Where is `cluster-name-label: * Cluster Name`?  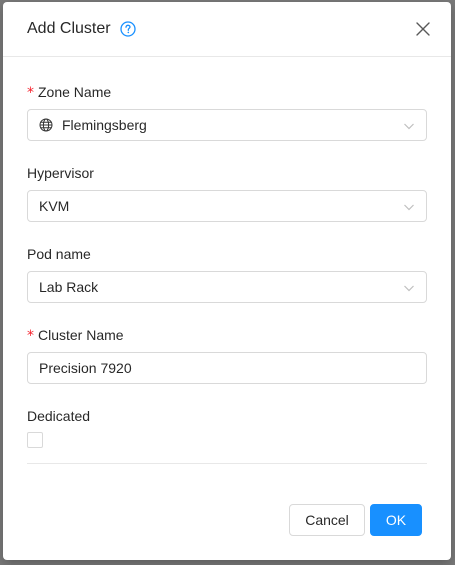
cluster-name-label: * Cluster Name is located at coordinates (75, 335).